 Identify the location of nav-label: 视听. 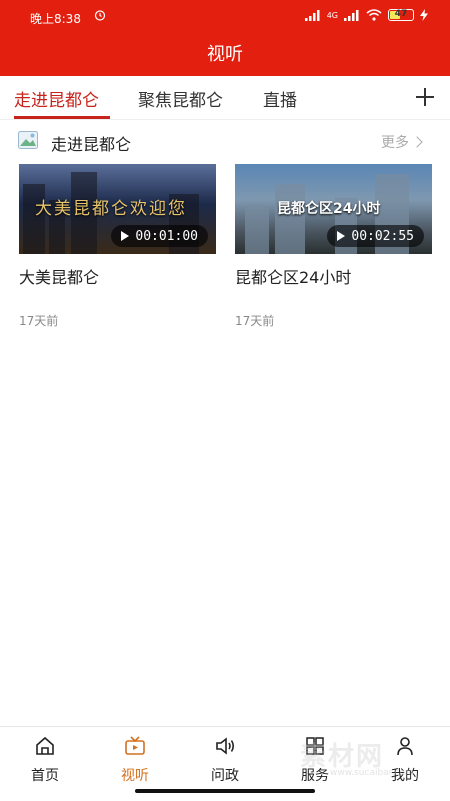
(135, 776).